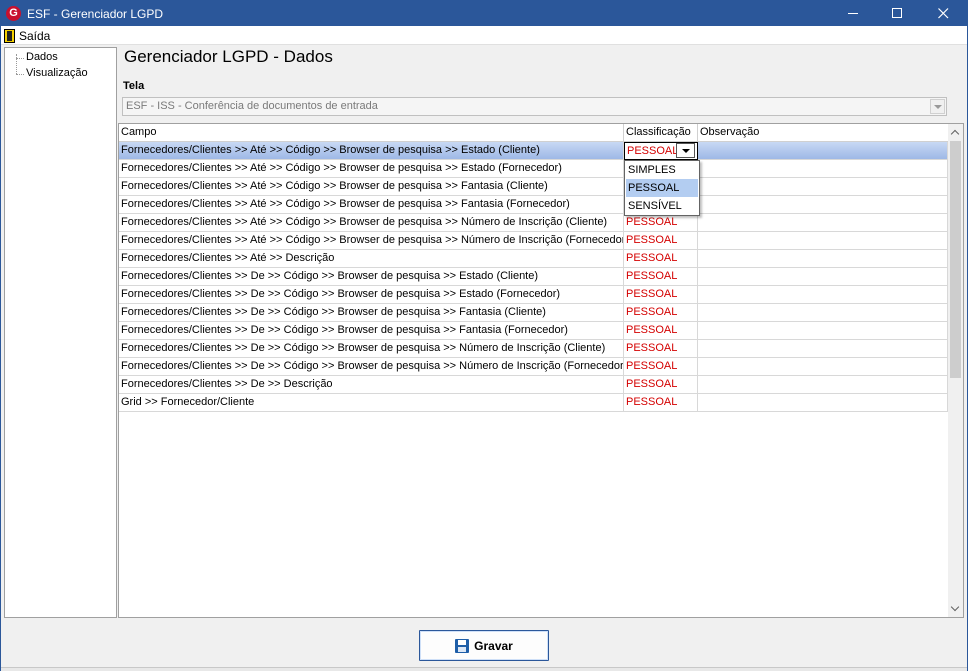  I want to click on save-button-label: Gravar, so click(493, 645).